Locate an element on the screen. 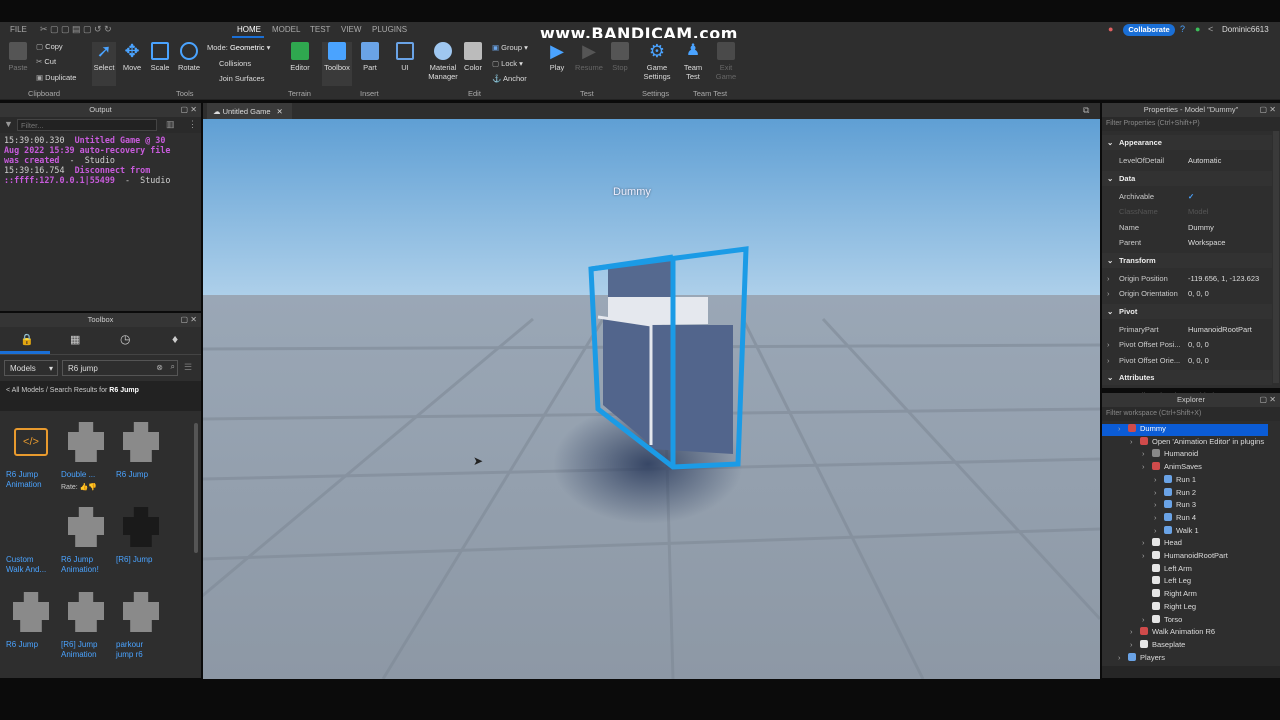  exit-game-button: Exit Game is located at coordinates (726, 61).